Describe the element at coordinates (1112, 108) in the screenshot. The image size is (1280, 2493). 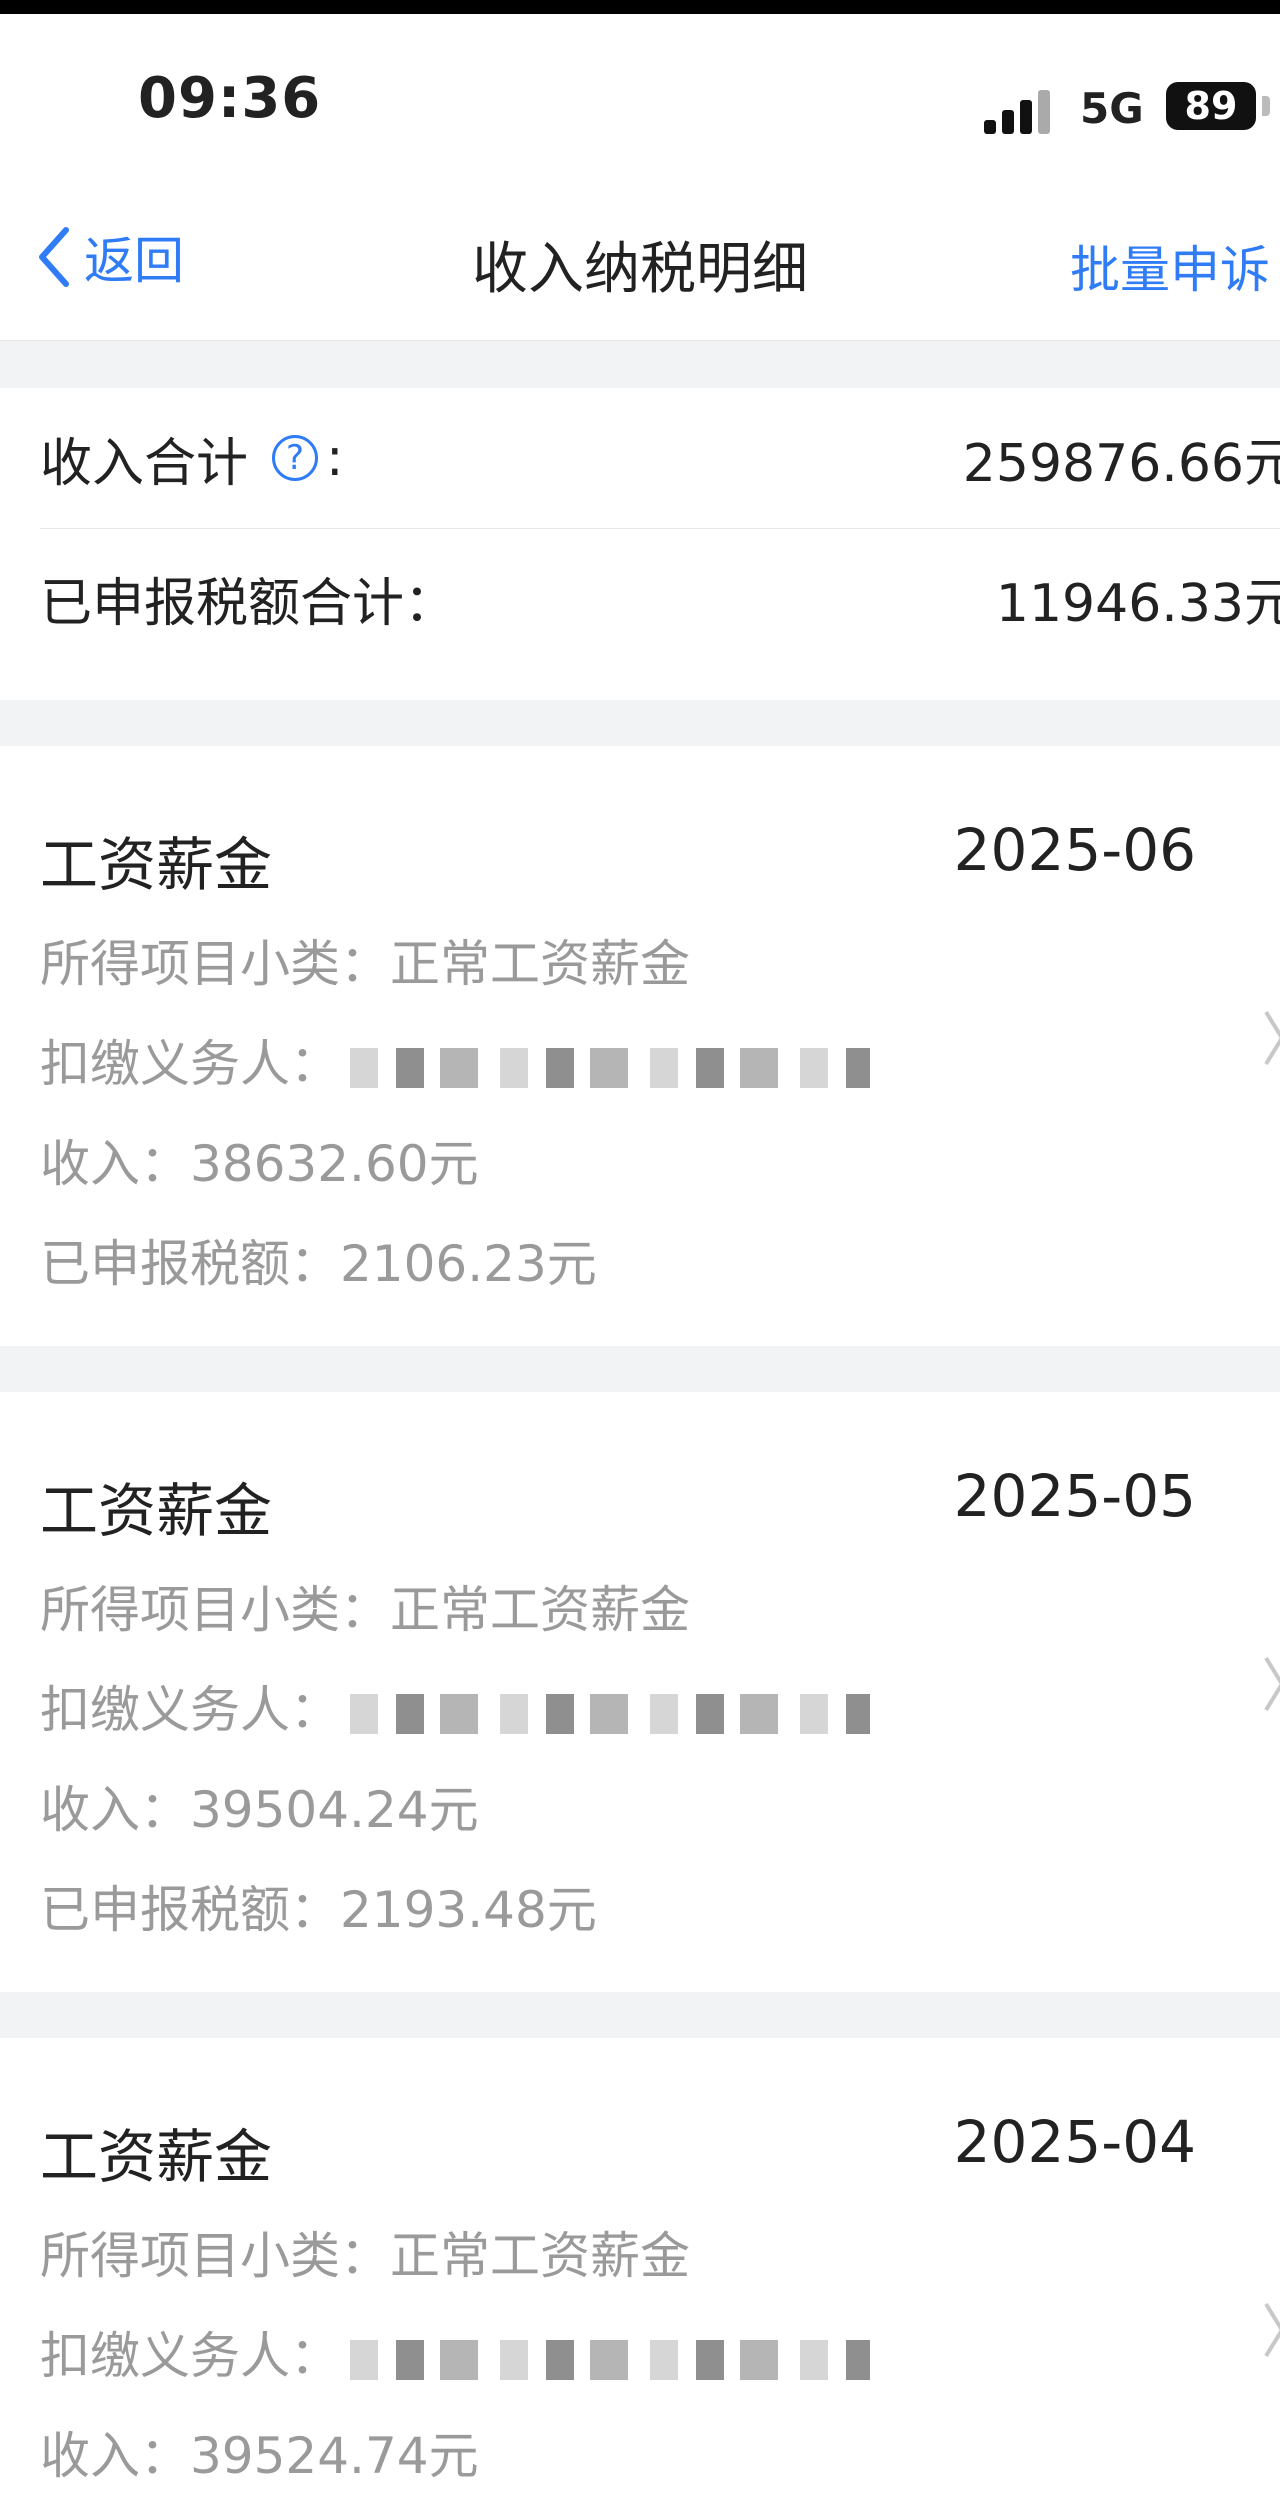
I see `network-type: 5G` at that location.